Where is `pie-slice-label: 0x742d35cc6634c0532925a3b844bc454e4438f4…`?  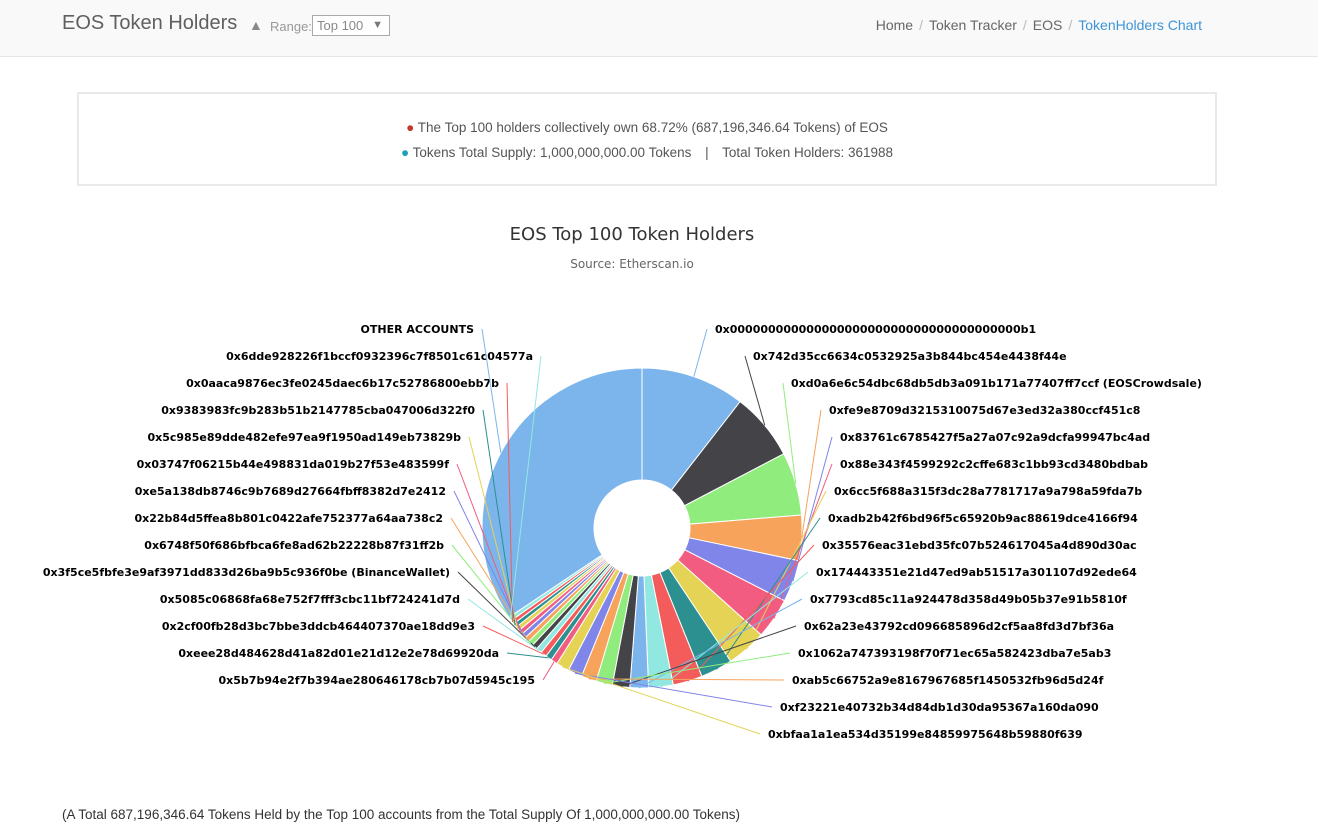 pie-slice-label: 0x742d35cc6634c0532925a3b844bc454e4438f4… is located at coordinates (910, 356).